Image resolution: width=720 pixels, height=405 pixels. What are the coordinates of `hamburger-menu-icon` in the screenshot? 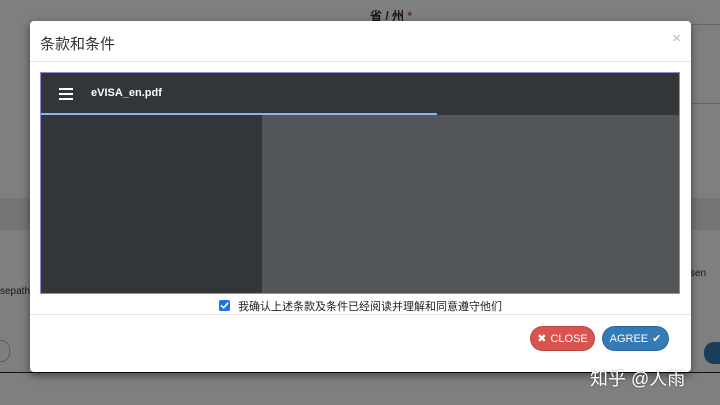 It's located at (66, 94).